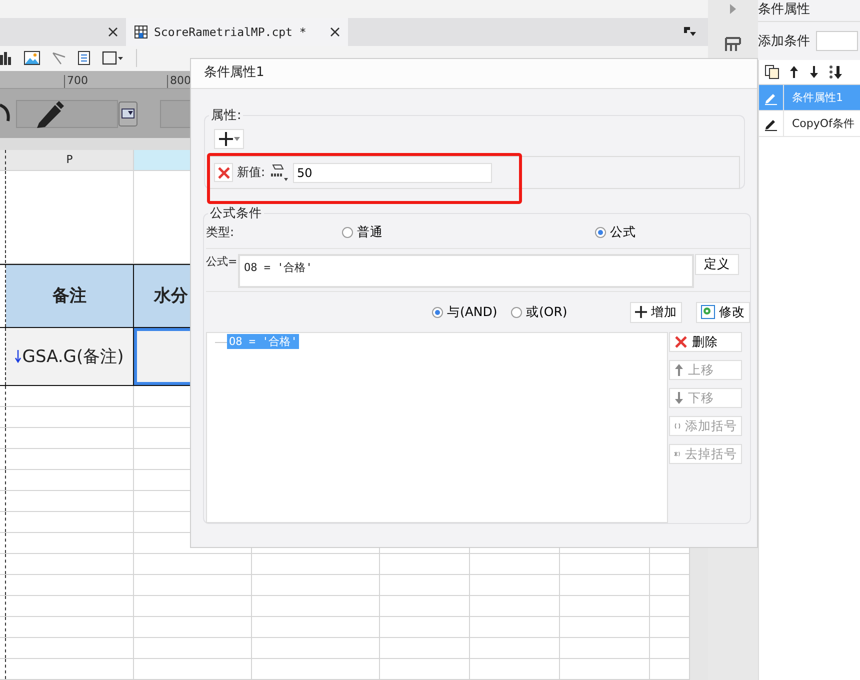  What do you see at coordinates (392, 172) in the screenshot?
I see `value-field: 50` at bounding box center [392, 172].